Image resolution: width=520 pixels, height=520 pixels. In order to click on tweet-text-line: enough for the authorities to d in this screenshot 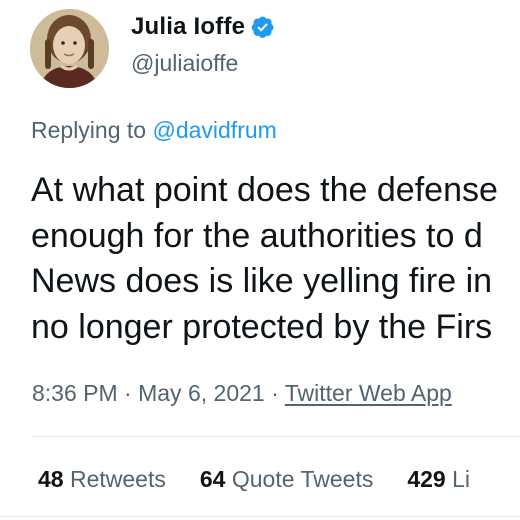, I will do `click(257, 235)`.